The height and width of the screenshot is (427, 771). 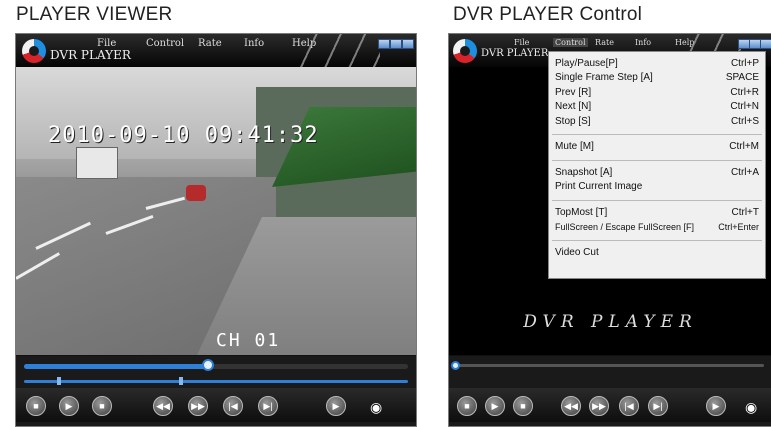 I want to click on menu-item-video-cut: Video Cut, so click(x=657, y=253).